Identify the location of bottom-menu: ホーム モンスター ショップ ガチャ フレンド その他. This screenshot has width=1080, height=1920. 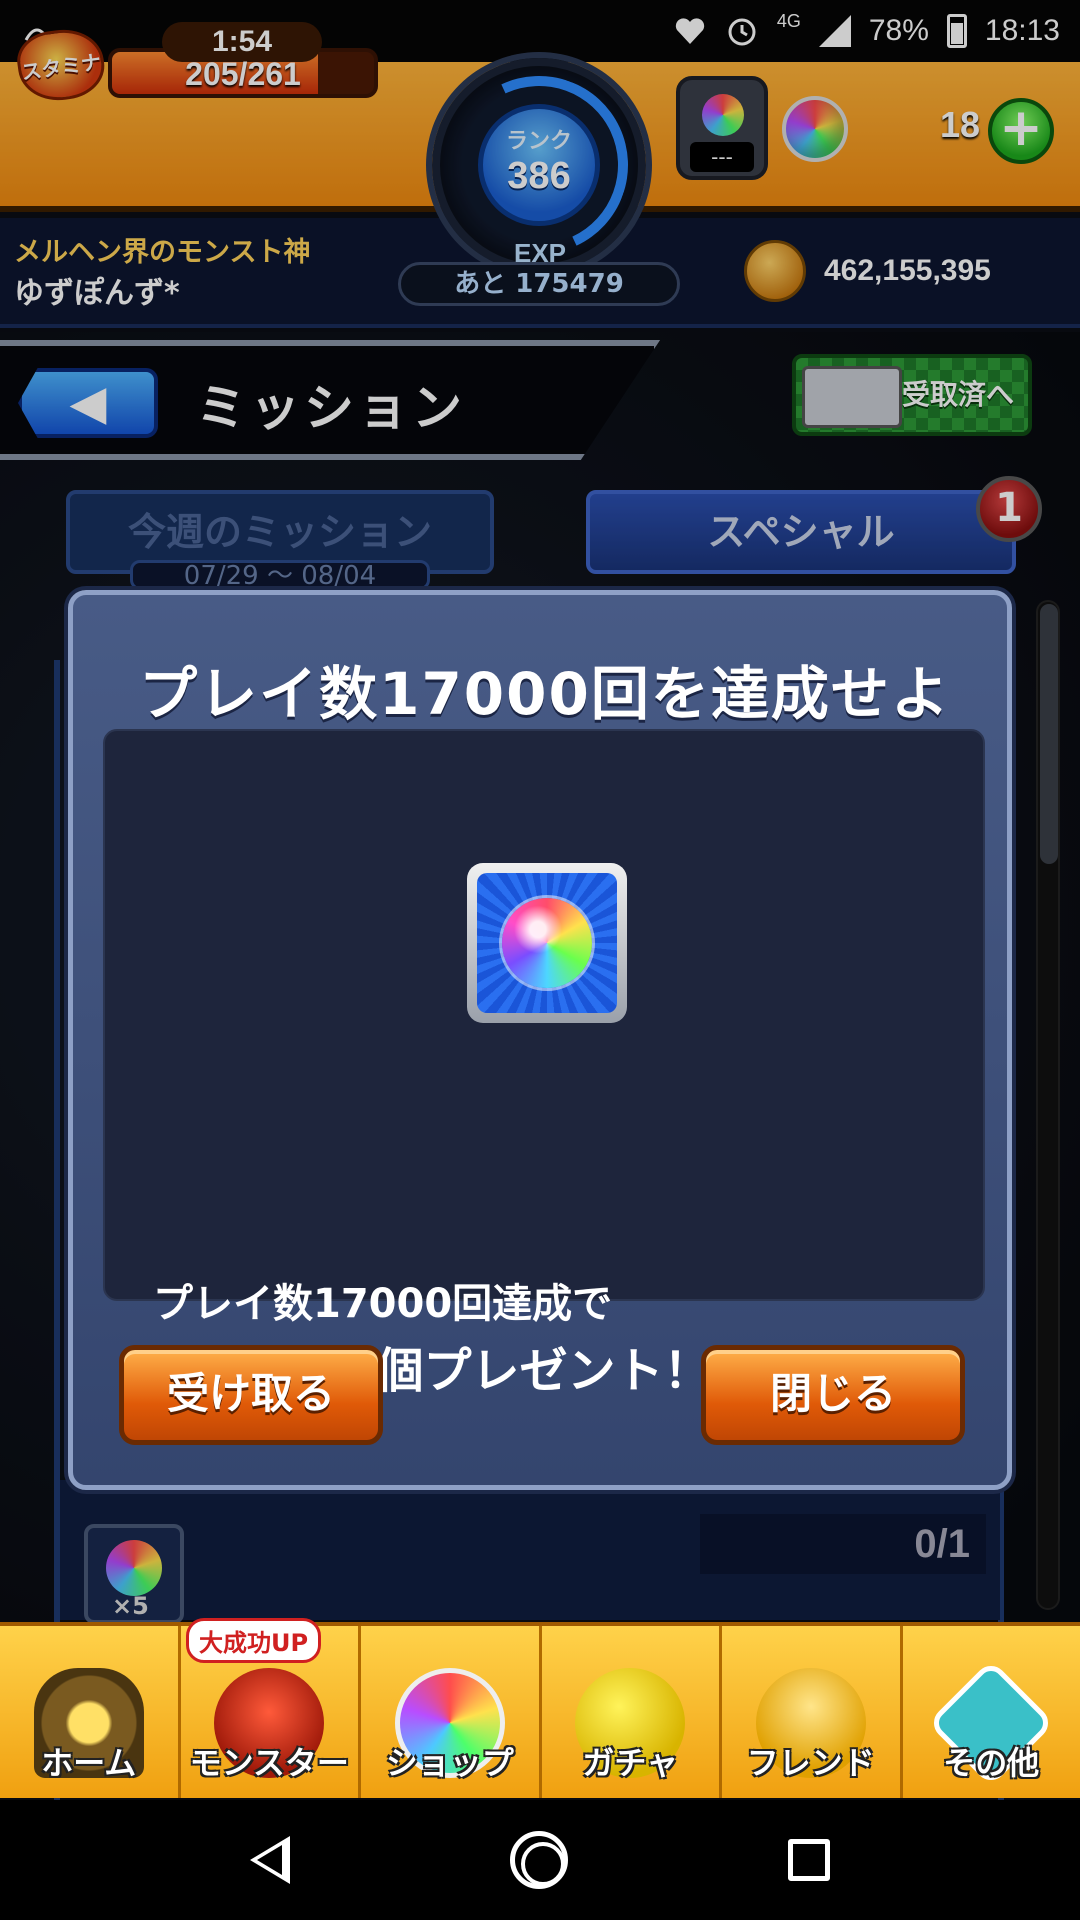
(540, 1710).